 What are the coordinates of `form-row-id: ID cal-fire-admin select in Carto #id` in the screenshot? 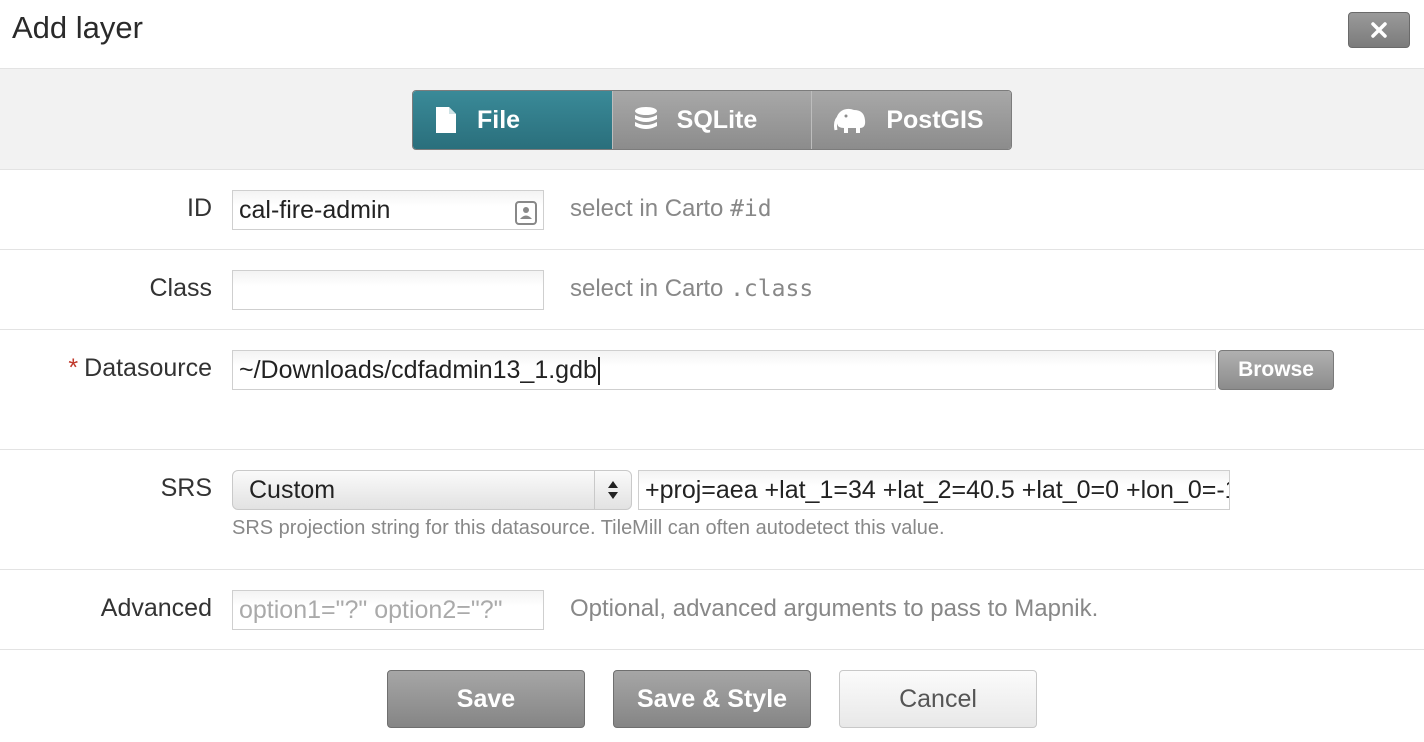 It's located at (712, 210).